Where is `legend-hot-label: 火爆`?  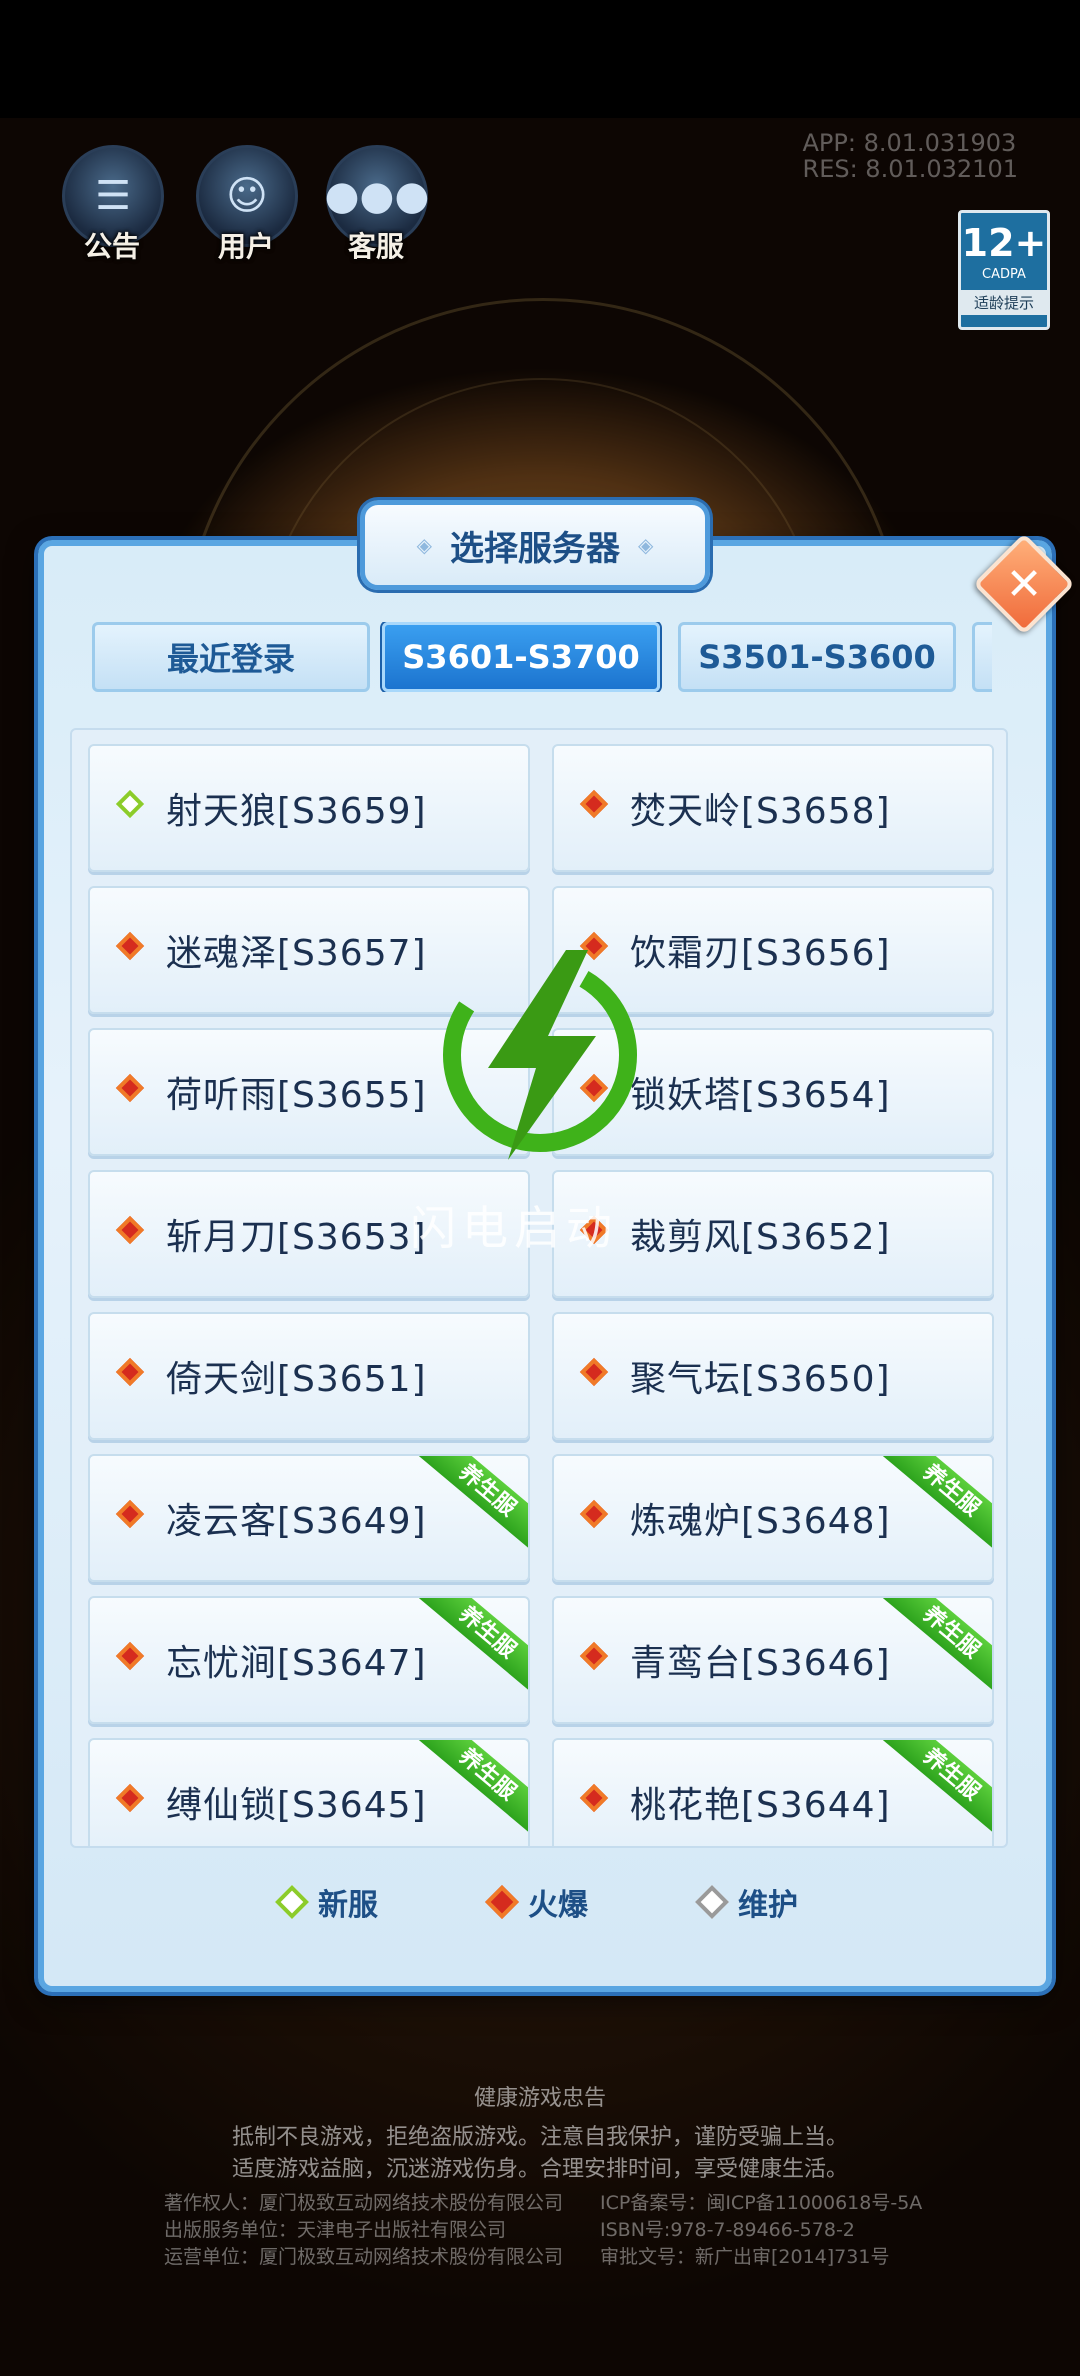
legend-hot-label: 火爆 is located at coordinates (558, 1905).